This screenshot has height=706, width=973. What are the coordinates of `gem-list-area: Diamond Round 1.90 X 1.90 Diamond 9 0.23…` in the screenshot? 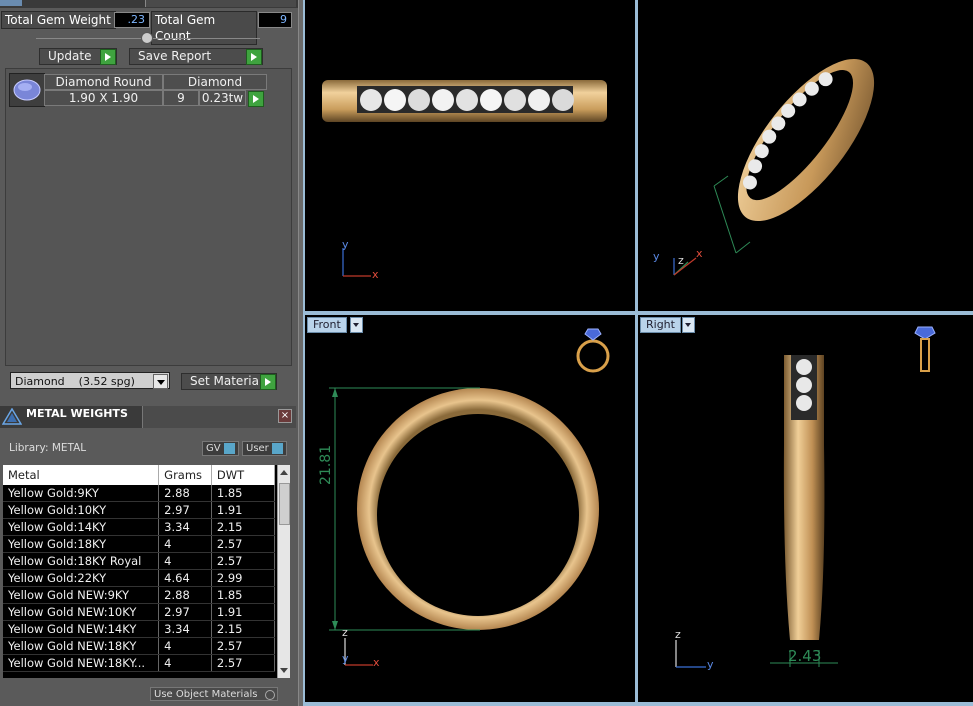 It's located at (148, 217).